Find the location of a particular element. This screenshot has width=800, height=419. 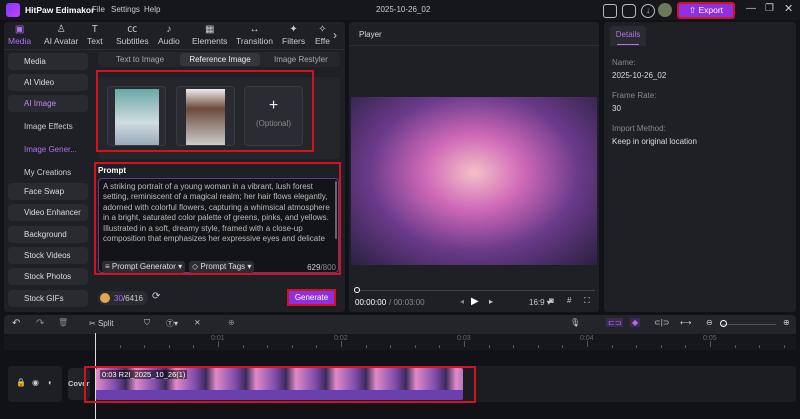

app-logo is located at coordinates (13, 10).